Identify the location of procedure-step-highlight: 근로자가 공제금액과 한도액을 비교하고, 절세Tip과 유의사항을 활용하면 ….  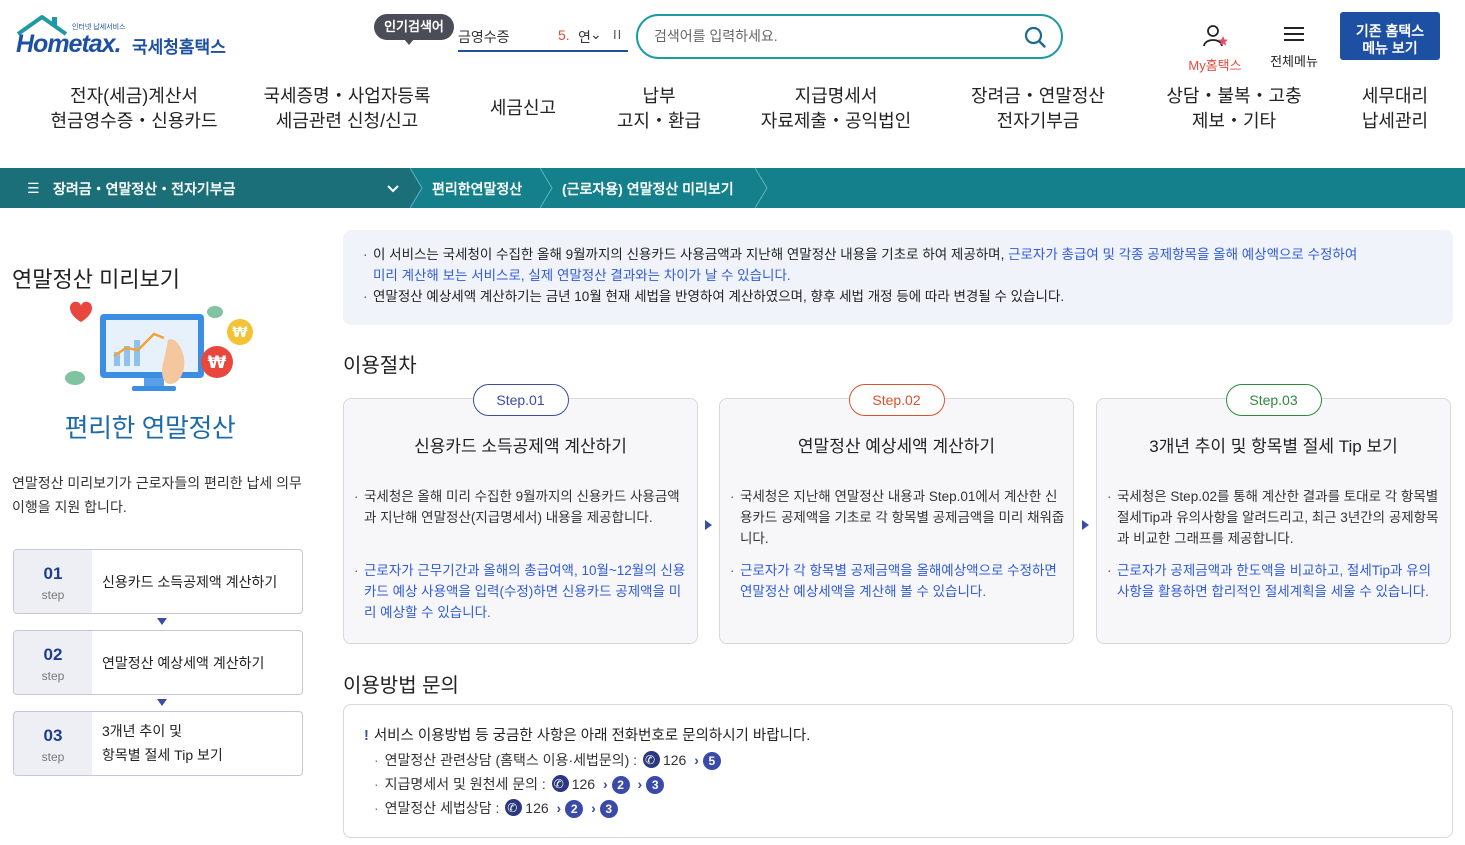
(1275, 581).